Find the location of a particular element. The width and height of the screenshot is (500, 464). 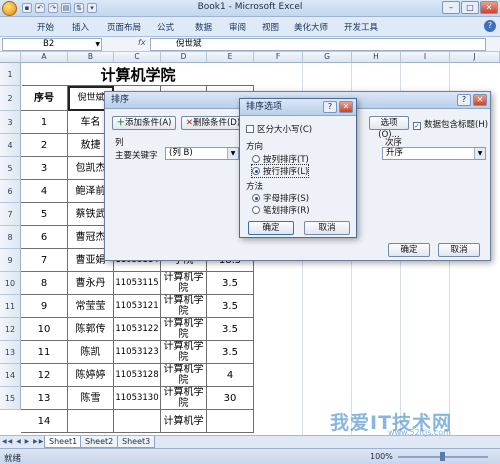

table-cell: 5 is located at coordinates (44, 214).